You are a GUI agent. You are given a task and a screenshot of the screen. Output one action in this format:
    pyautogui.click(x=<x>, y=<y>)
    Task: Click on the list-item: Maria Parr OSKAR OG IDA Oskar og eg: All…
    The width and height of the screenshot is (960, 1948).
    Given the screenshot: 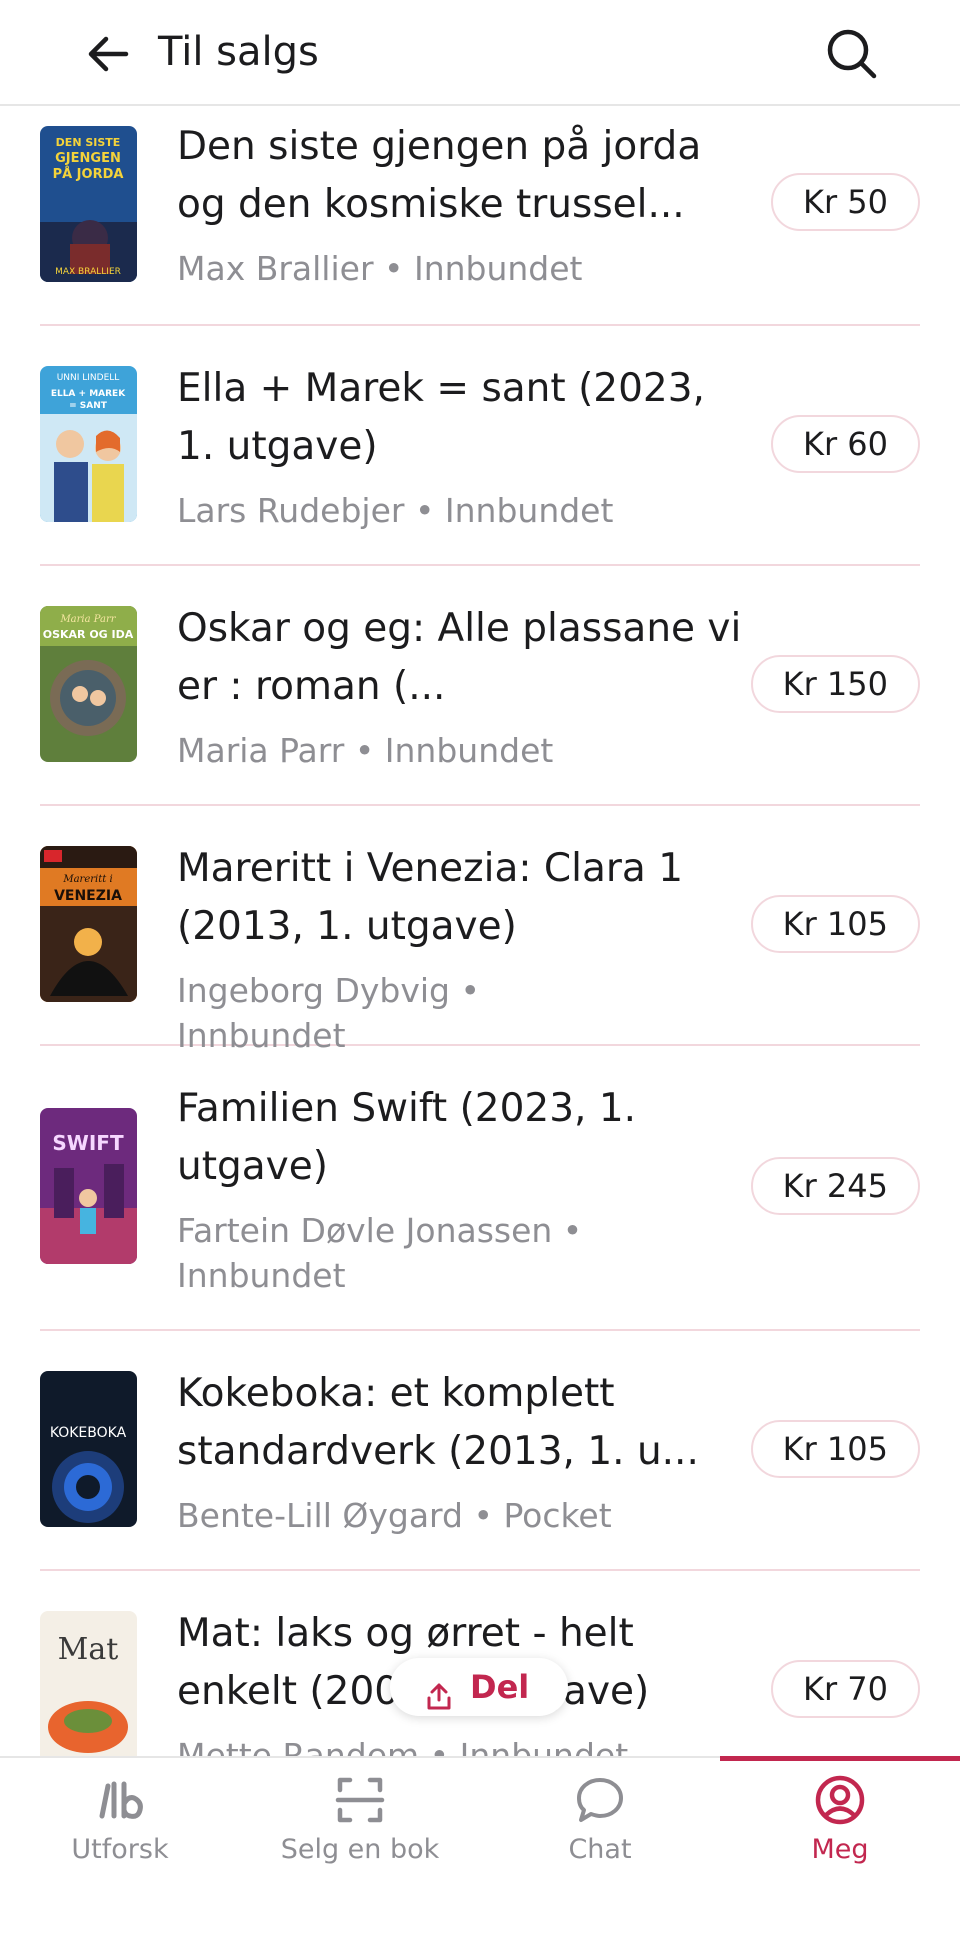 What is the action you would take?
    pyautogui.click(x=480, y=686)
    